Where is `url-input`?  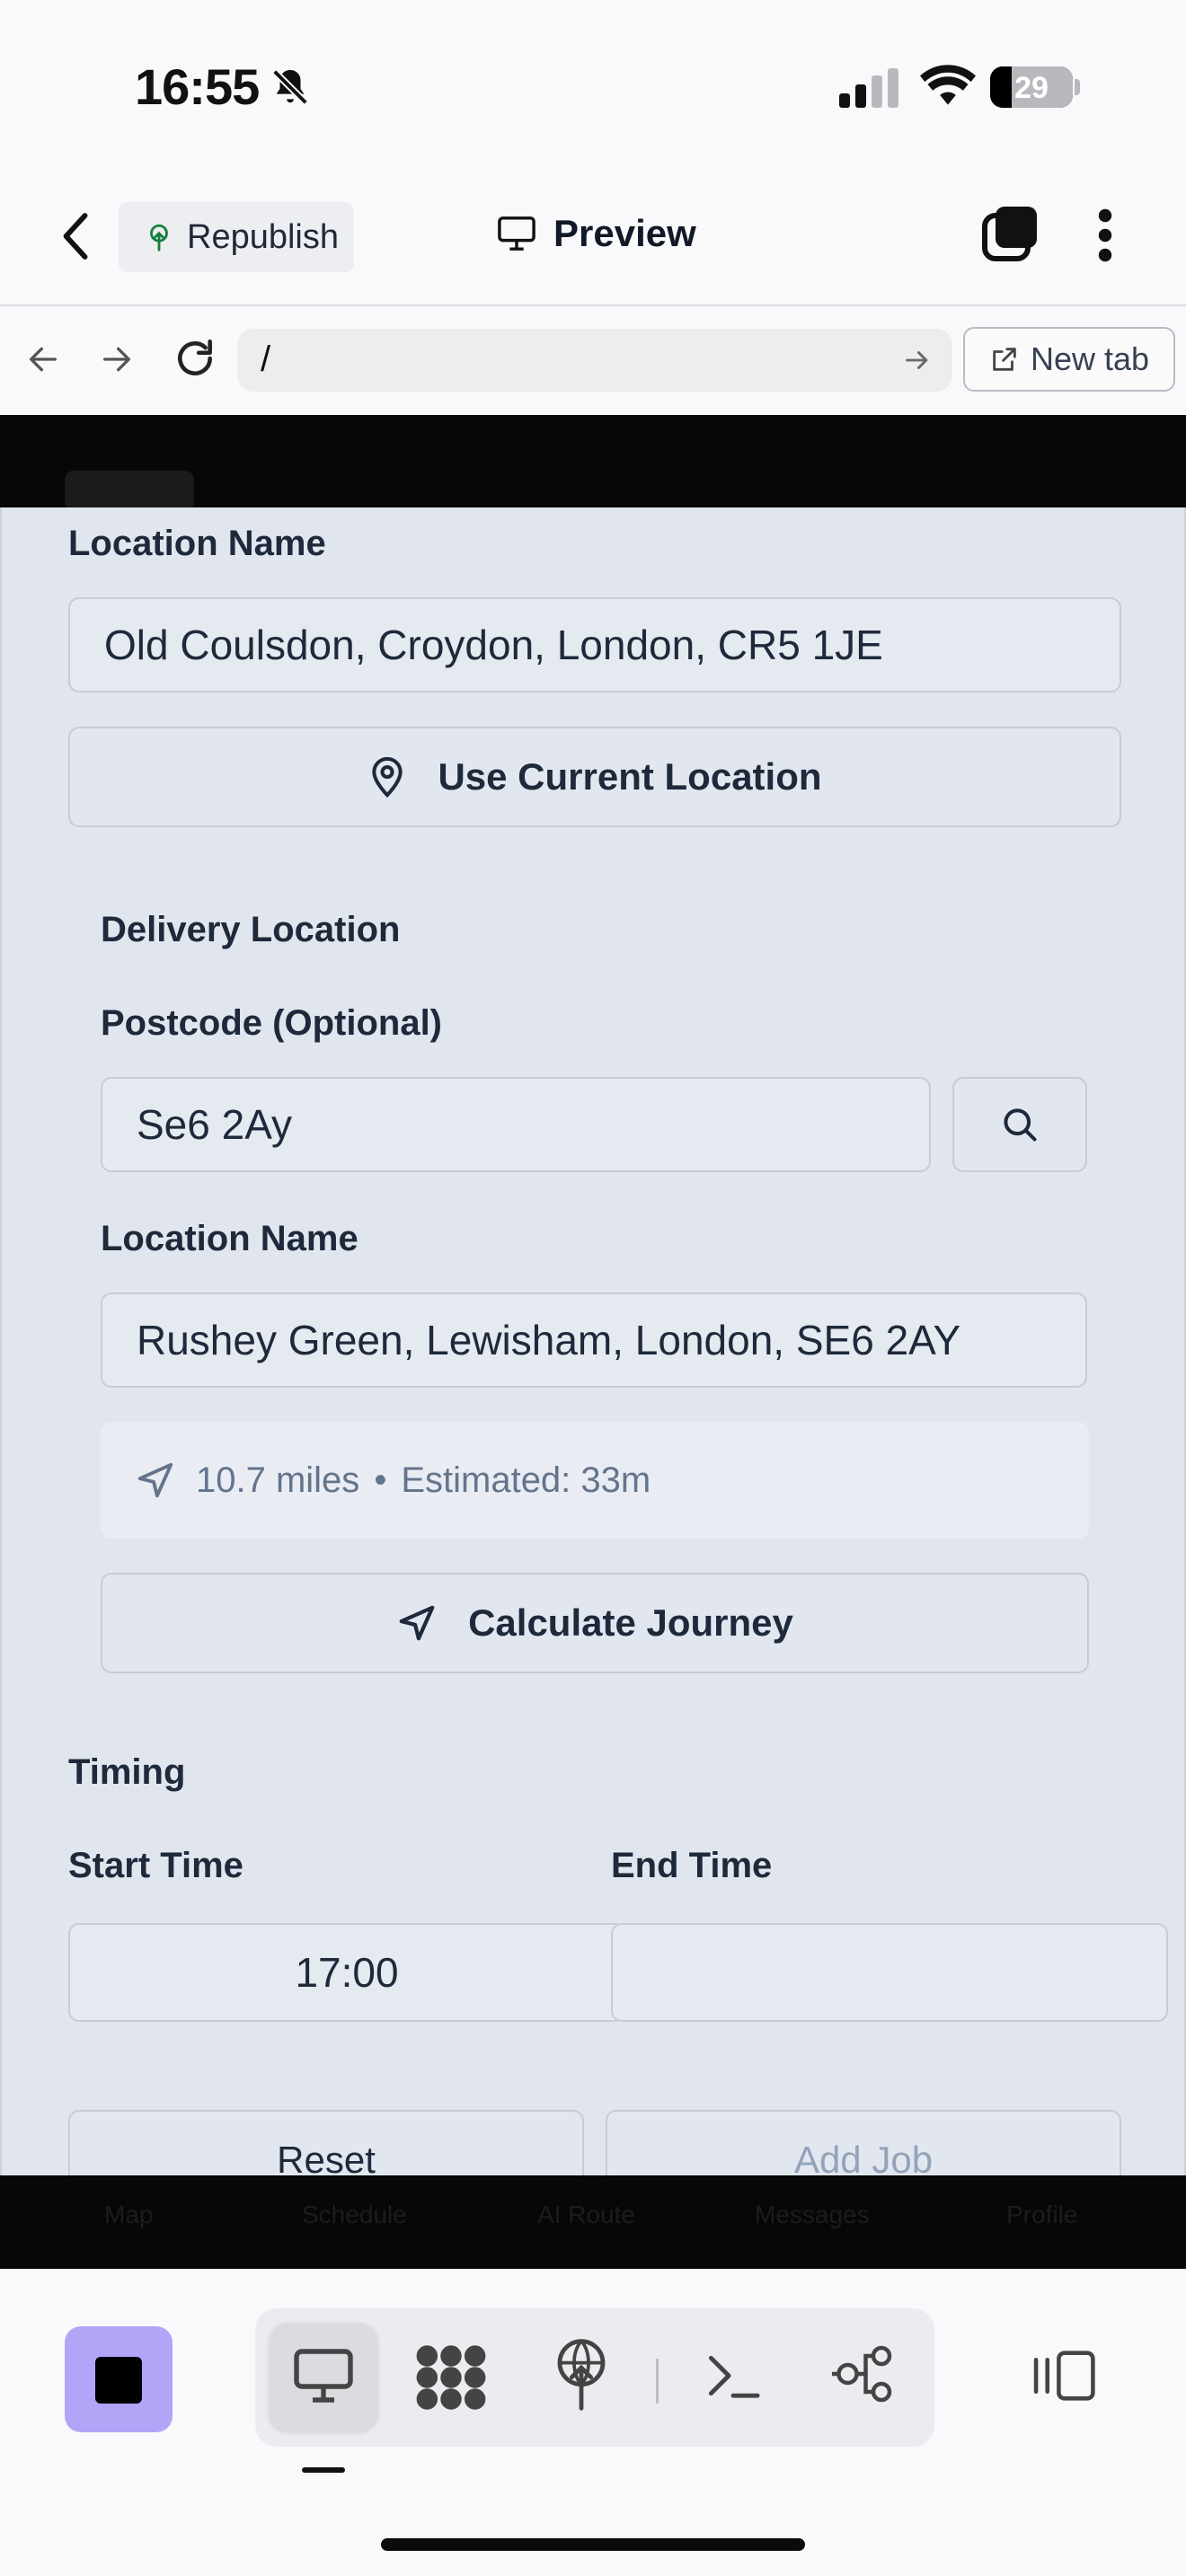 url-input is located at coordinates (594, 360).